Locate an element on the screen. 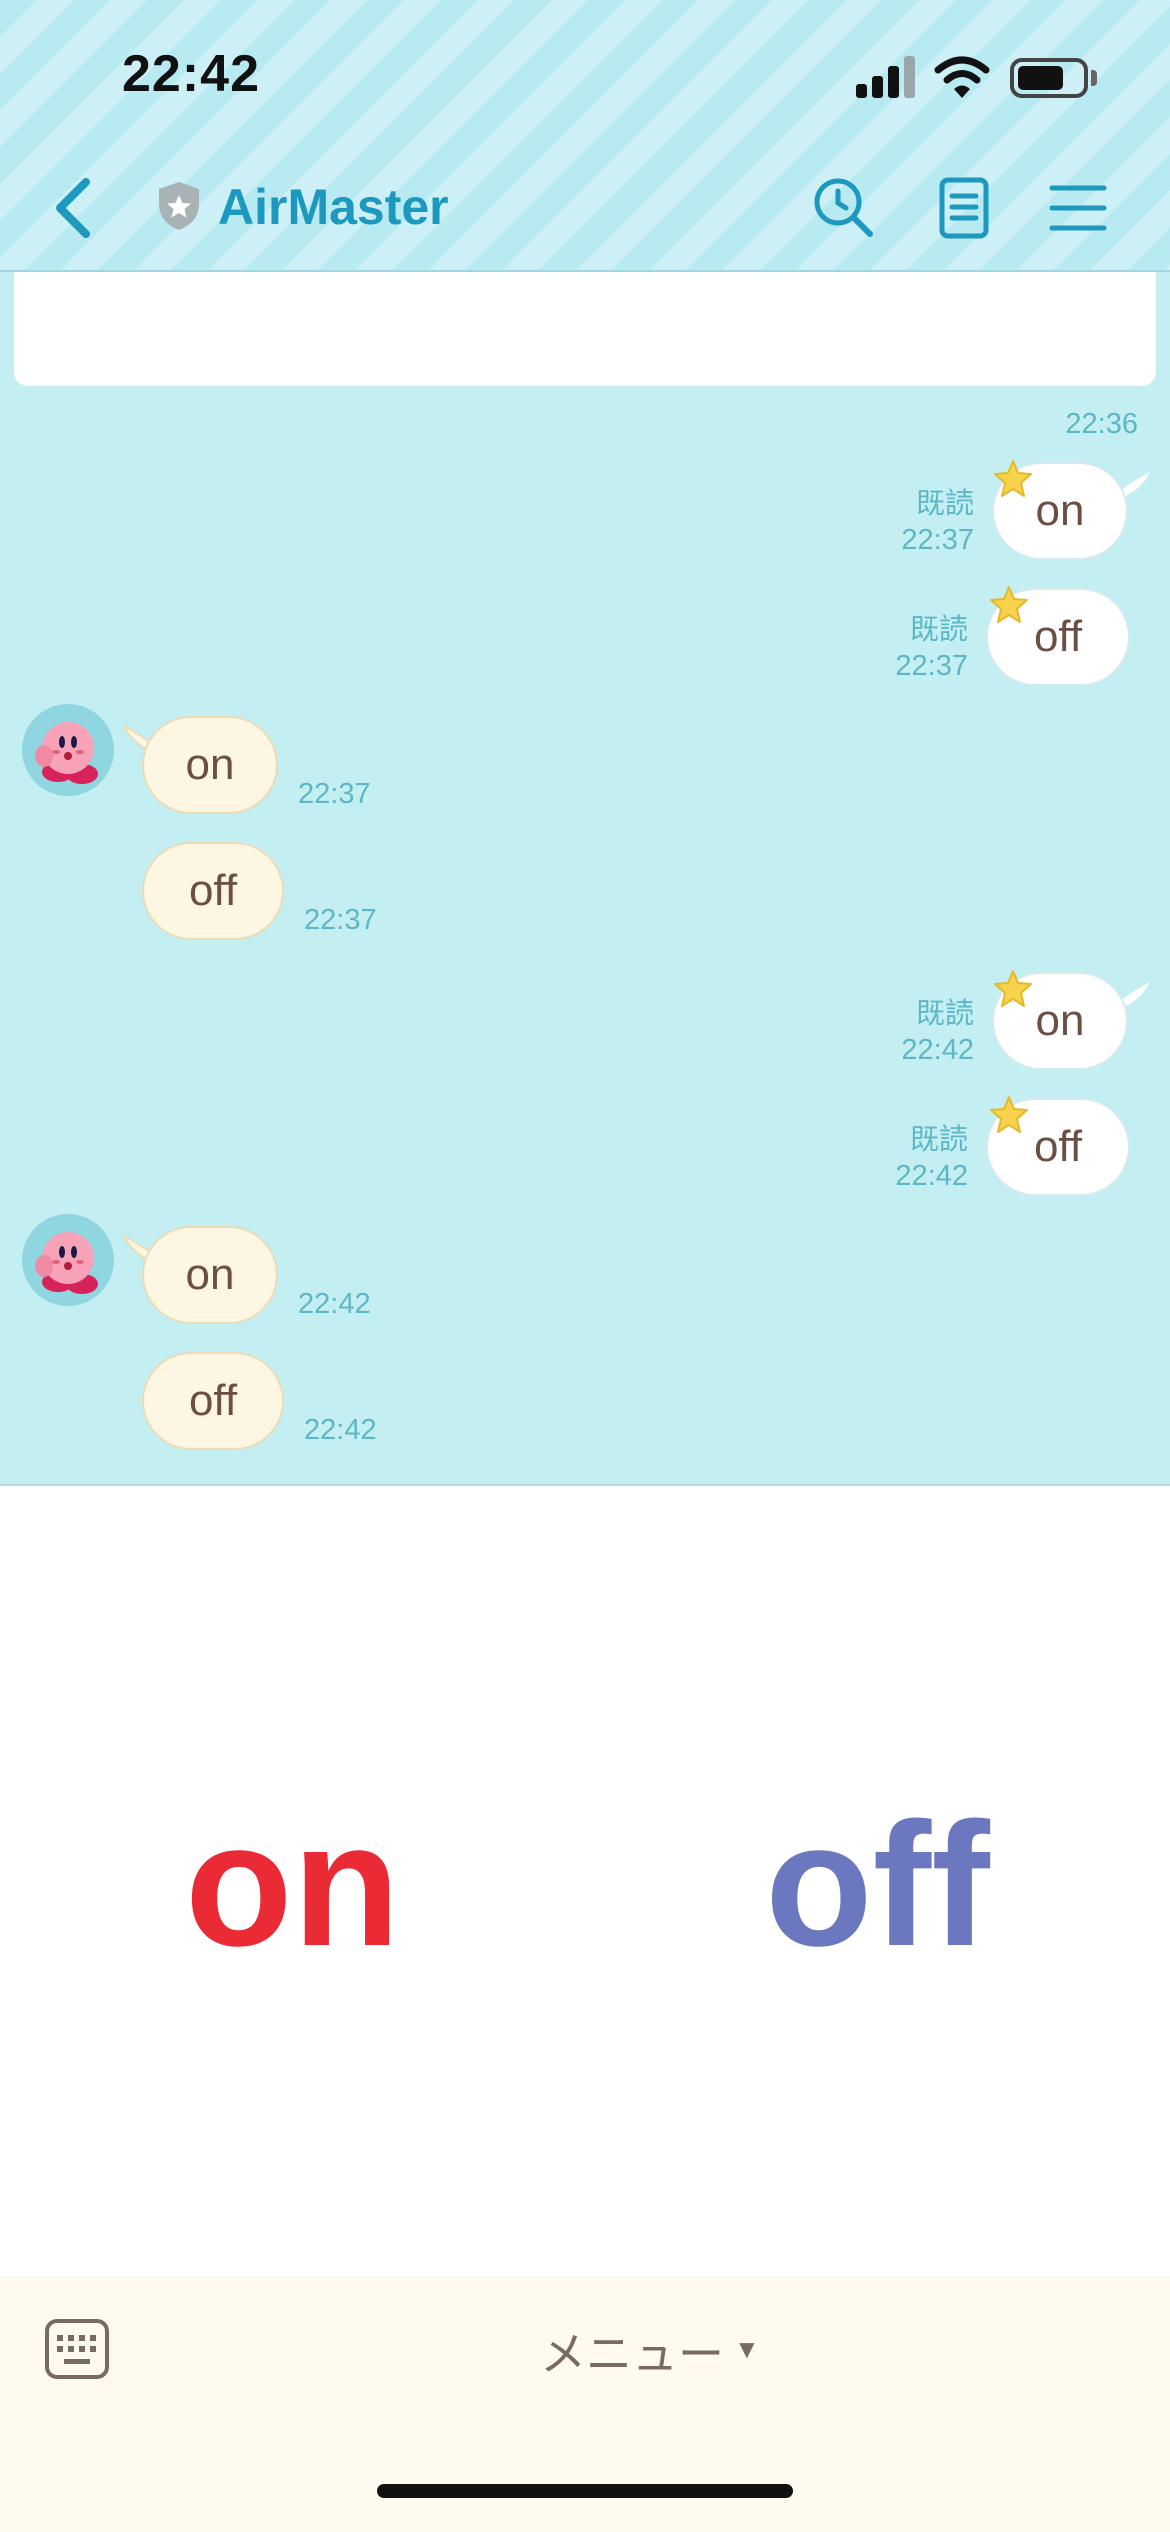 This screenshot has width=1170, height=2532. notes-icon is located at coordinates (964, 208).